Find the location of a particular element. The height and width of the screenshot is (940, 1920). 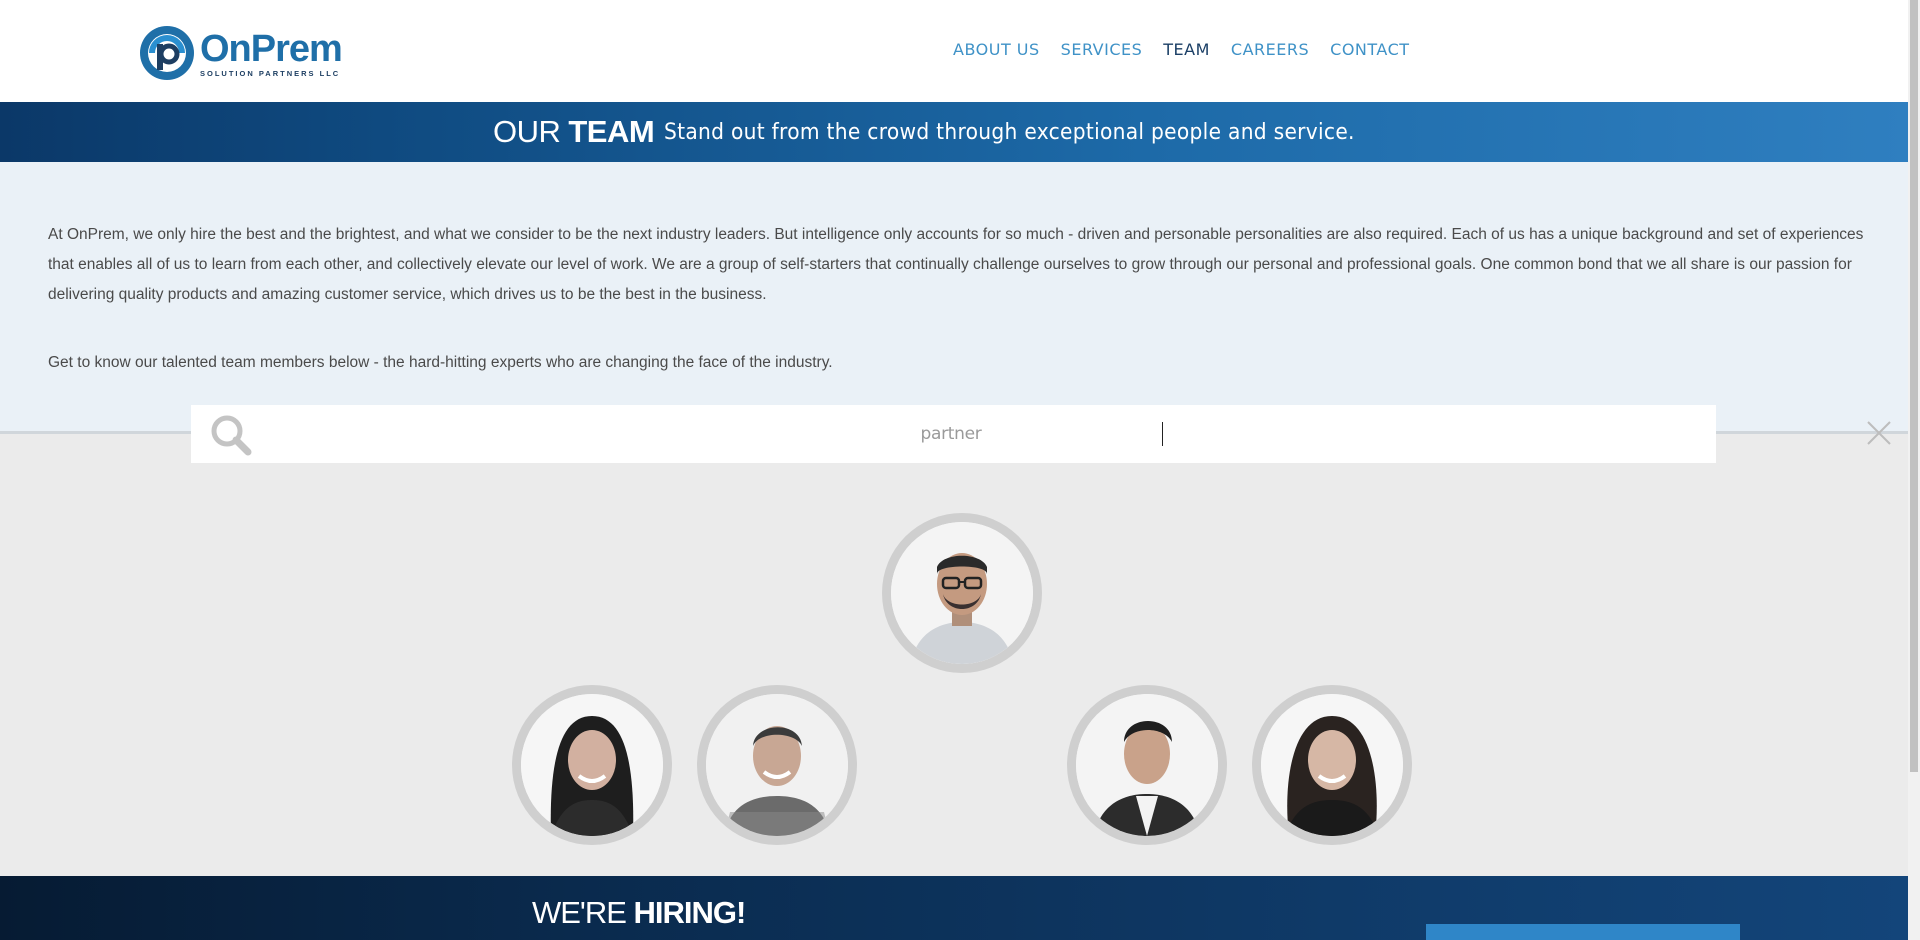

text-caret is located at coordinates (1162, 434).